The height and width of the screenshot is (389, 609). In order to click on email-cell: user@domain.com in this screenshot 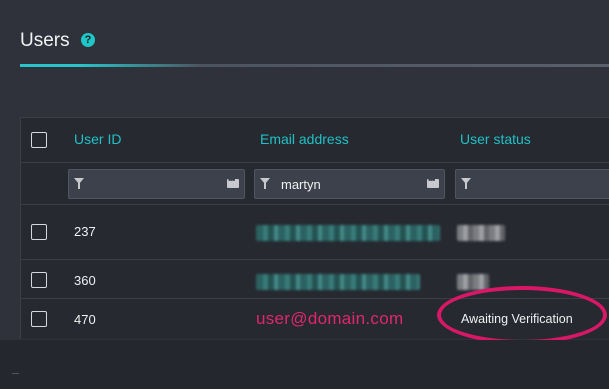, I will do `click(330, 318)`.